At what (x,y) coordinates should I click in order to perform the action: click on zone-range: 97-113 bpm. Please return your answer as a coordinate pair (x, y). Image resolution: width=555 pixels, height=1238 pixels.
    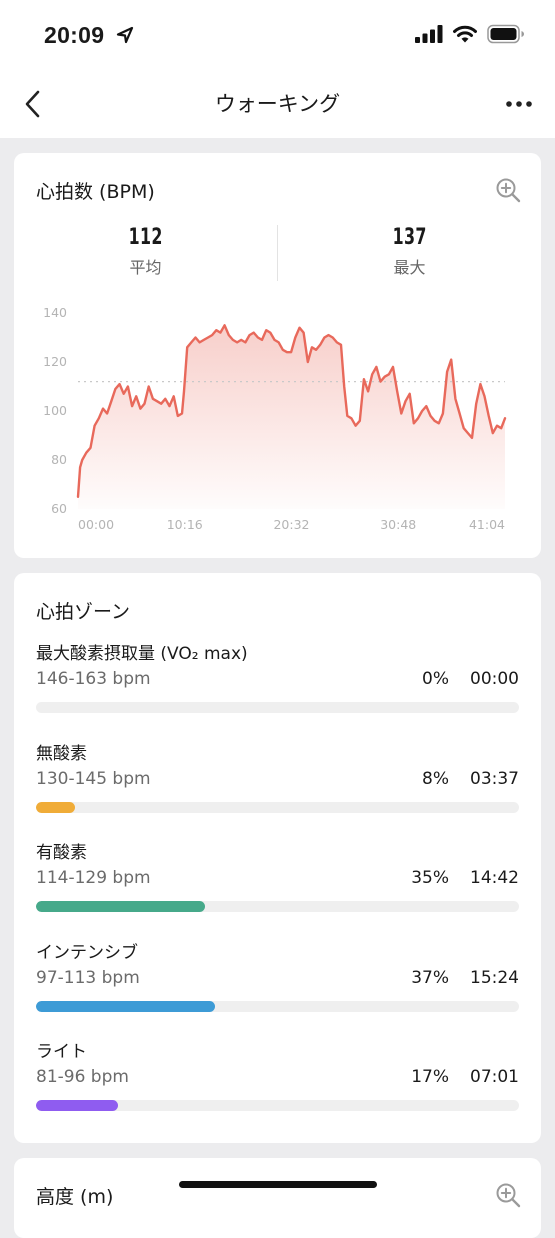
    Looking at the image, I should click on (88, 977).